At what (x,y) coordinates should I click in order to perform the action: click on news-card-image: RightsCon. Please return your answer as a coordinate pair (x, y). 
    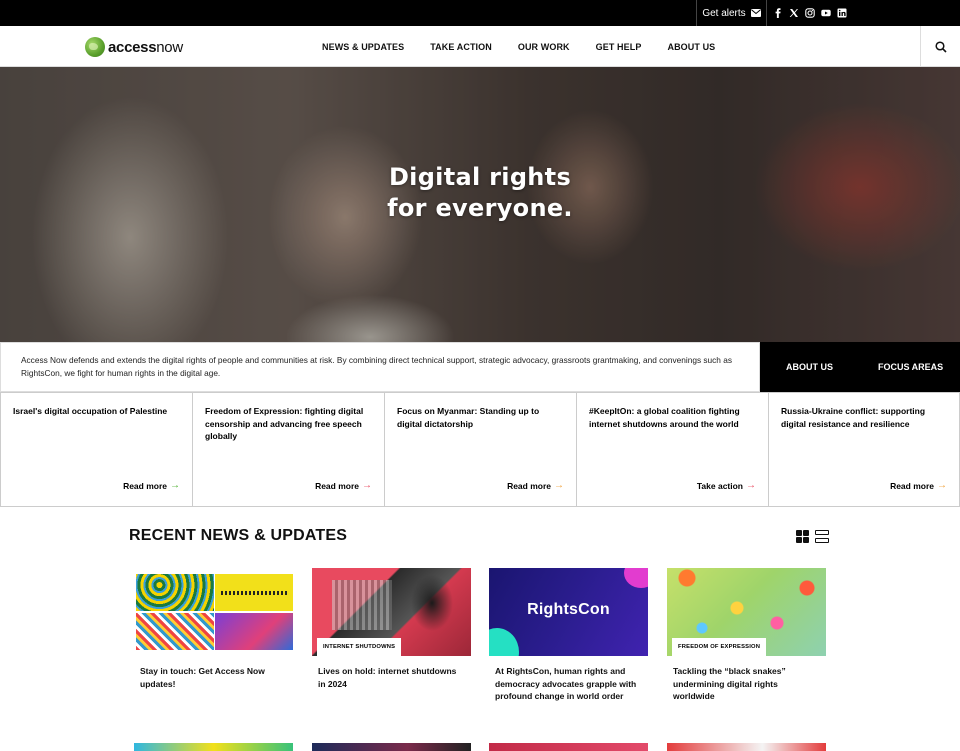
    Looking at the image, I should click on (568, 612).